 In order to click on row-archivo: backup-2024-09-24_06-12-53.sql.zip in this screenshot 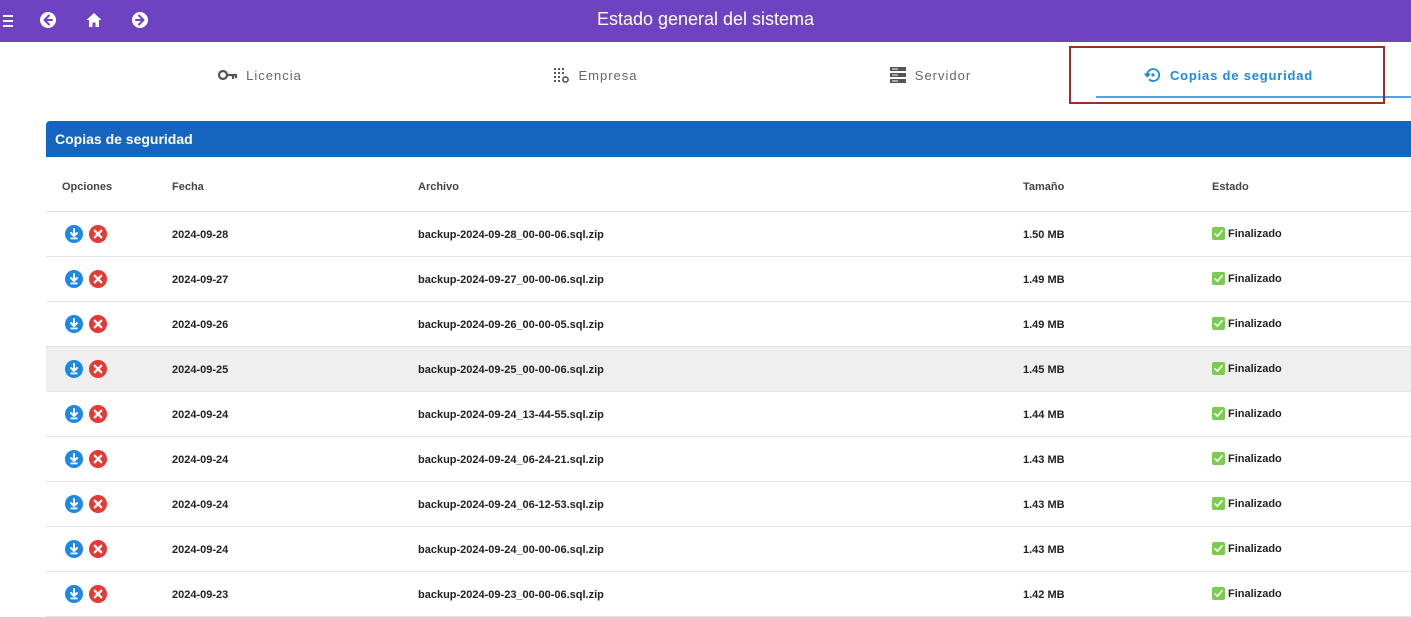, I will do `click(511, 505)`.